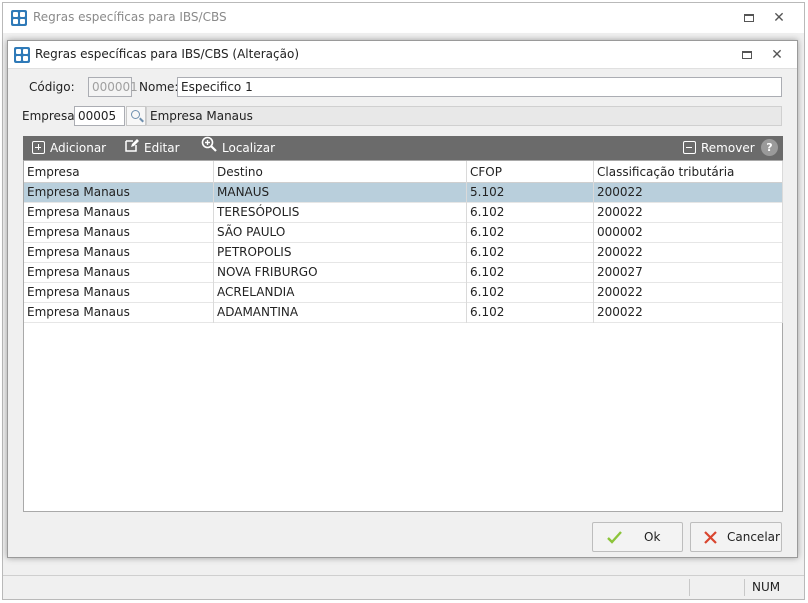  Describe the element at coordinates (688, 172) in the screenshot. I see `column-header-classificacao: Classificação tributária` at that location.